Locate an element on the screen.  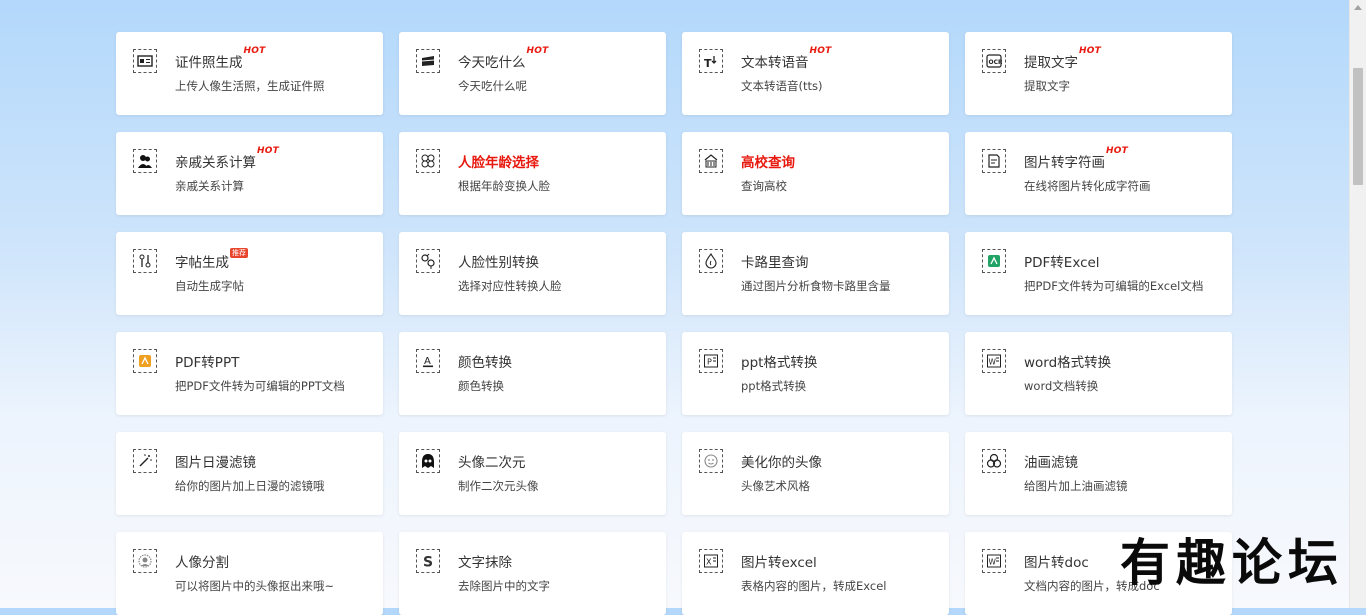
svg-text: X is located at coordinates (709, 562).